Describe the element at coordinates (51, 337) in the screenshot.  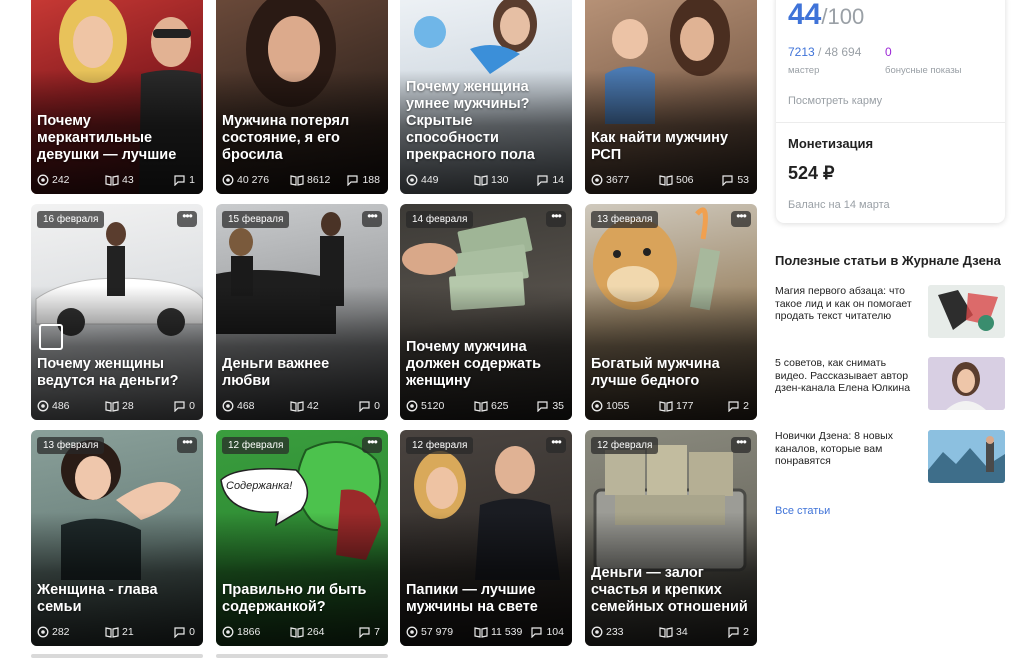
I see `checkbox` at that location.